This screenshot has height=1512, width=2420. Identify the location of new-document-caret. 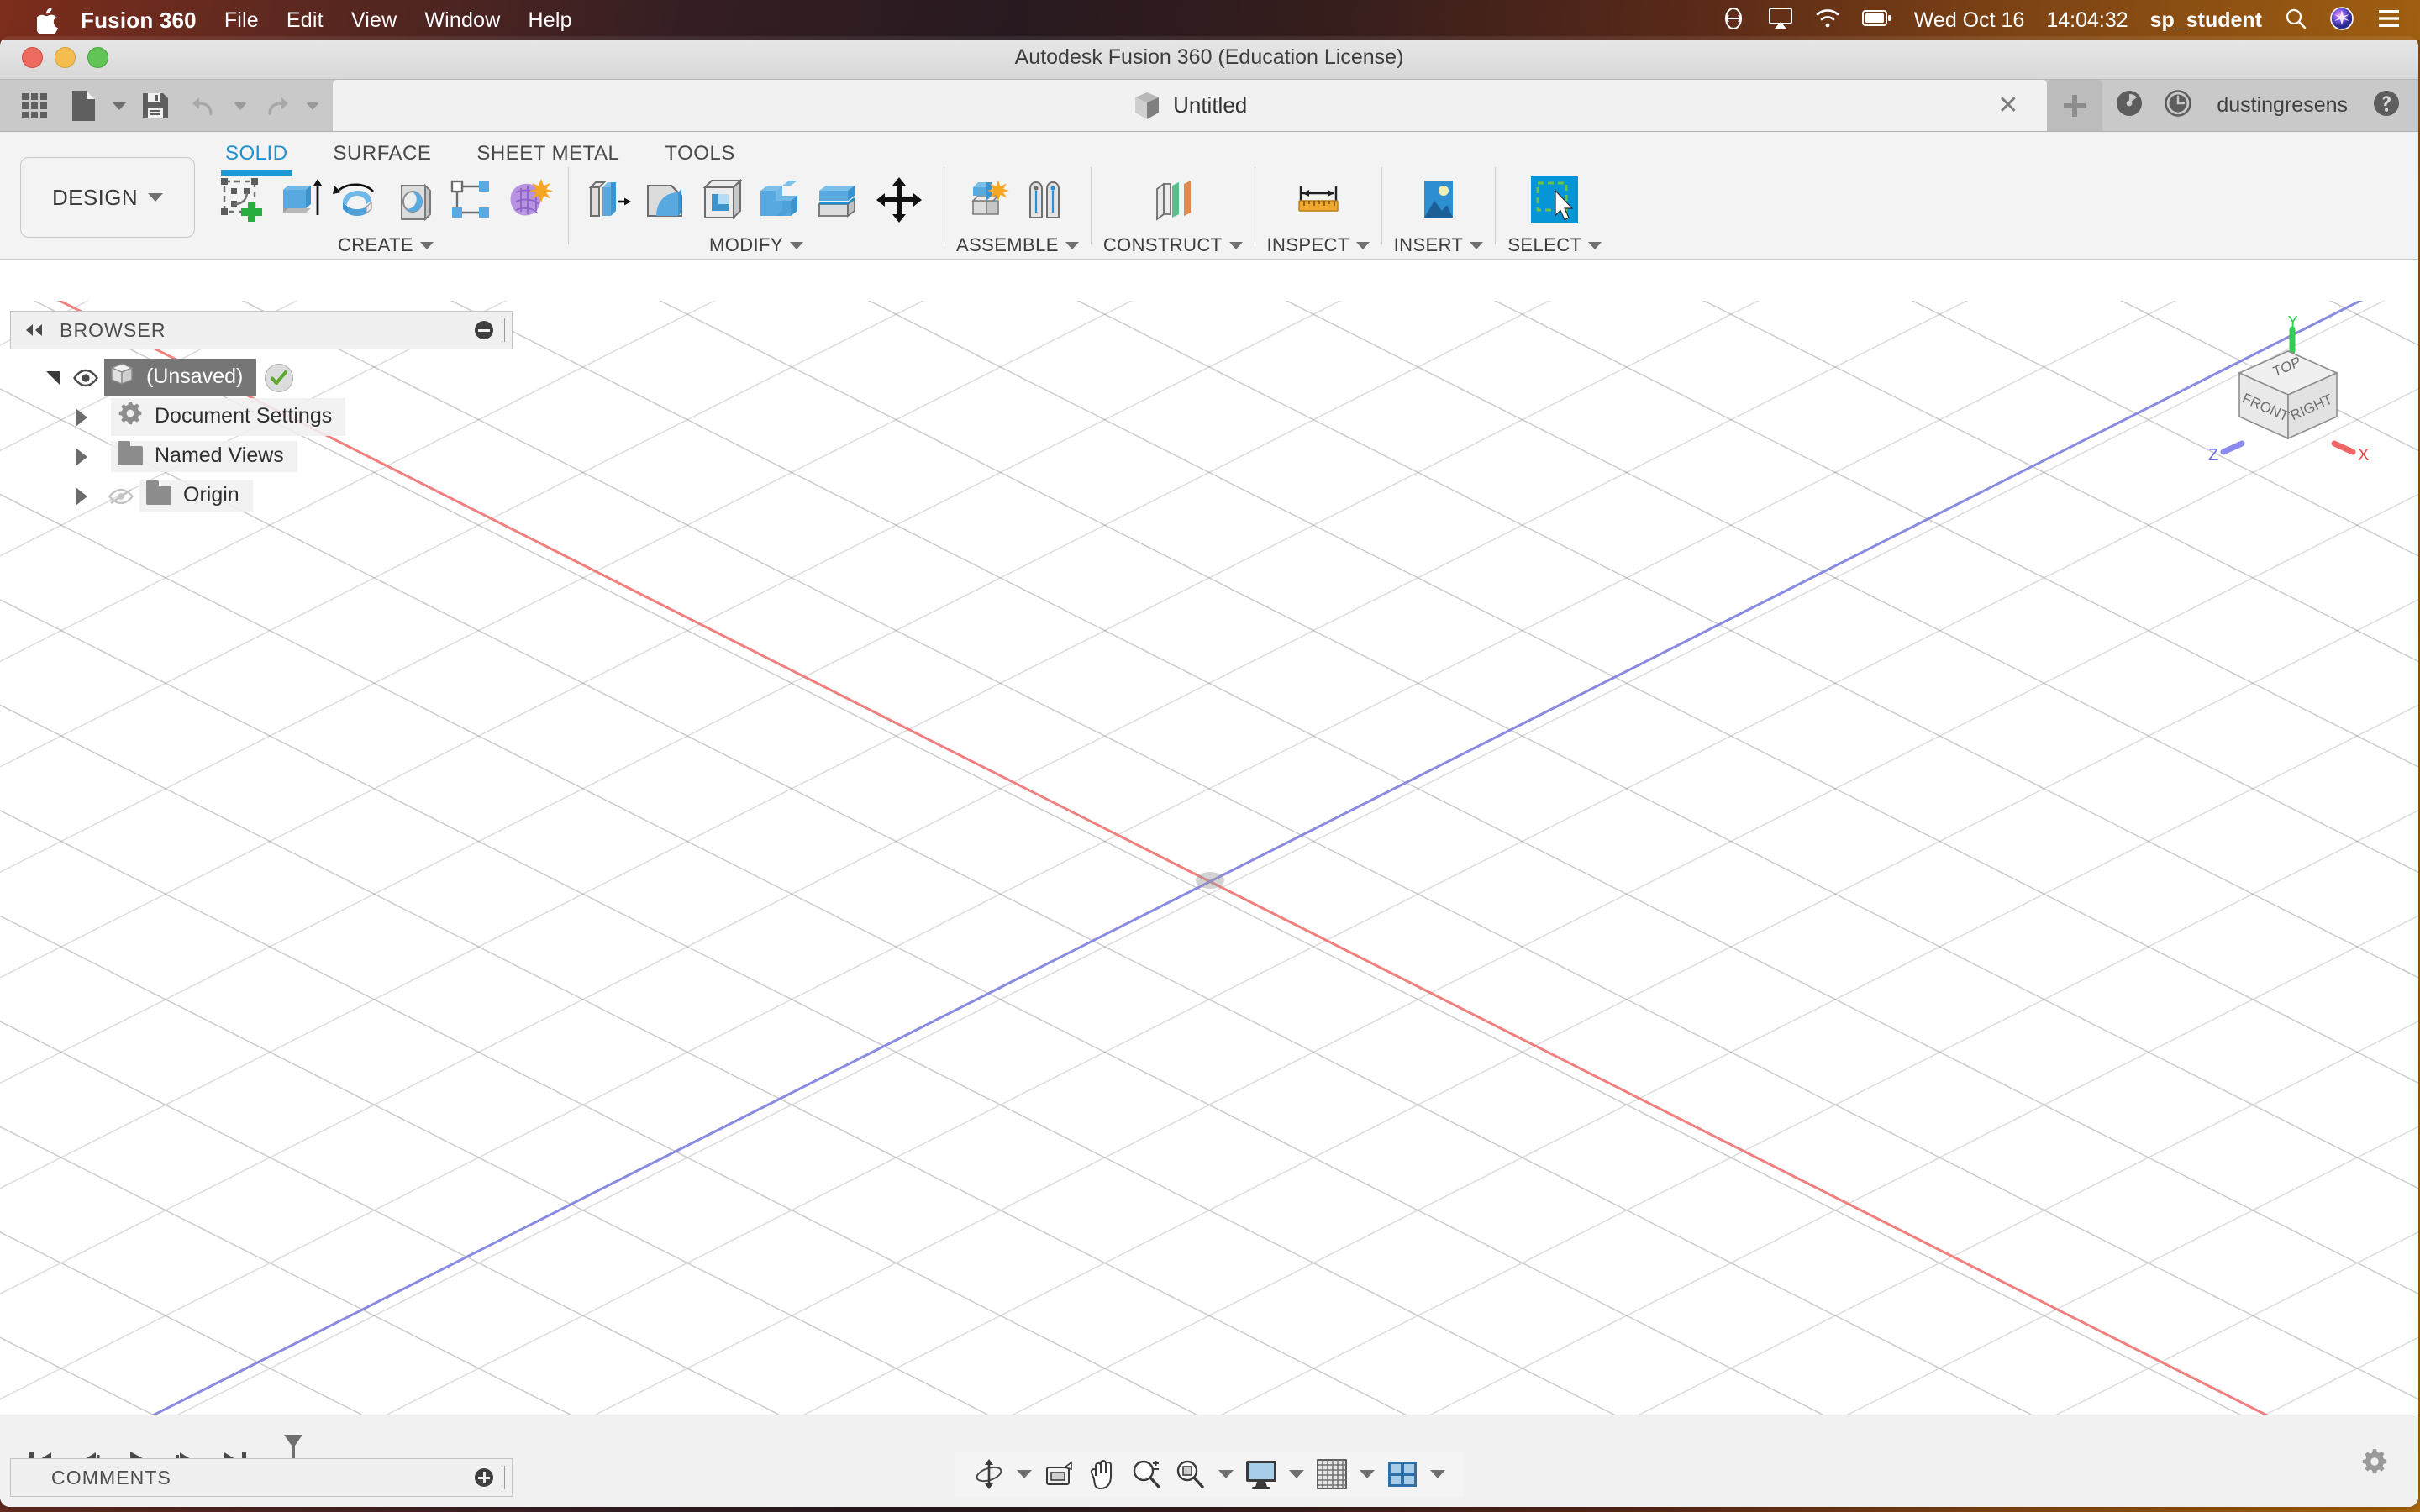
(119, 106).